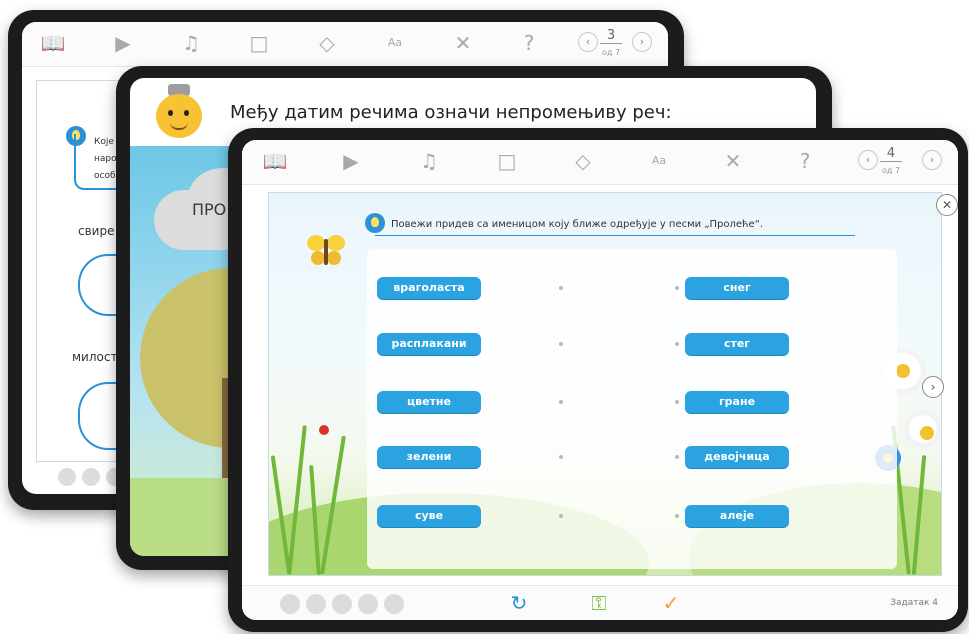 Image resolution: width=969 pixels, height=634 pixels. Describe the element at coordinates (519, 603) in the screenshot. I see `reset-icon: ↻` at that location.